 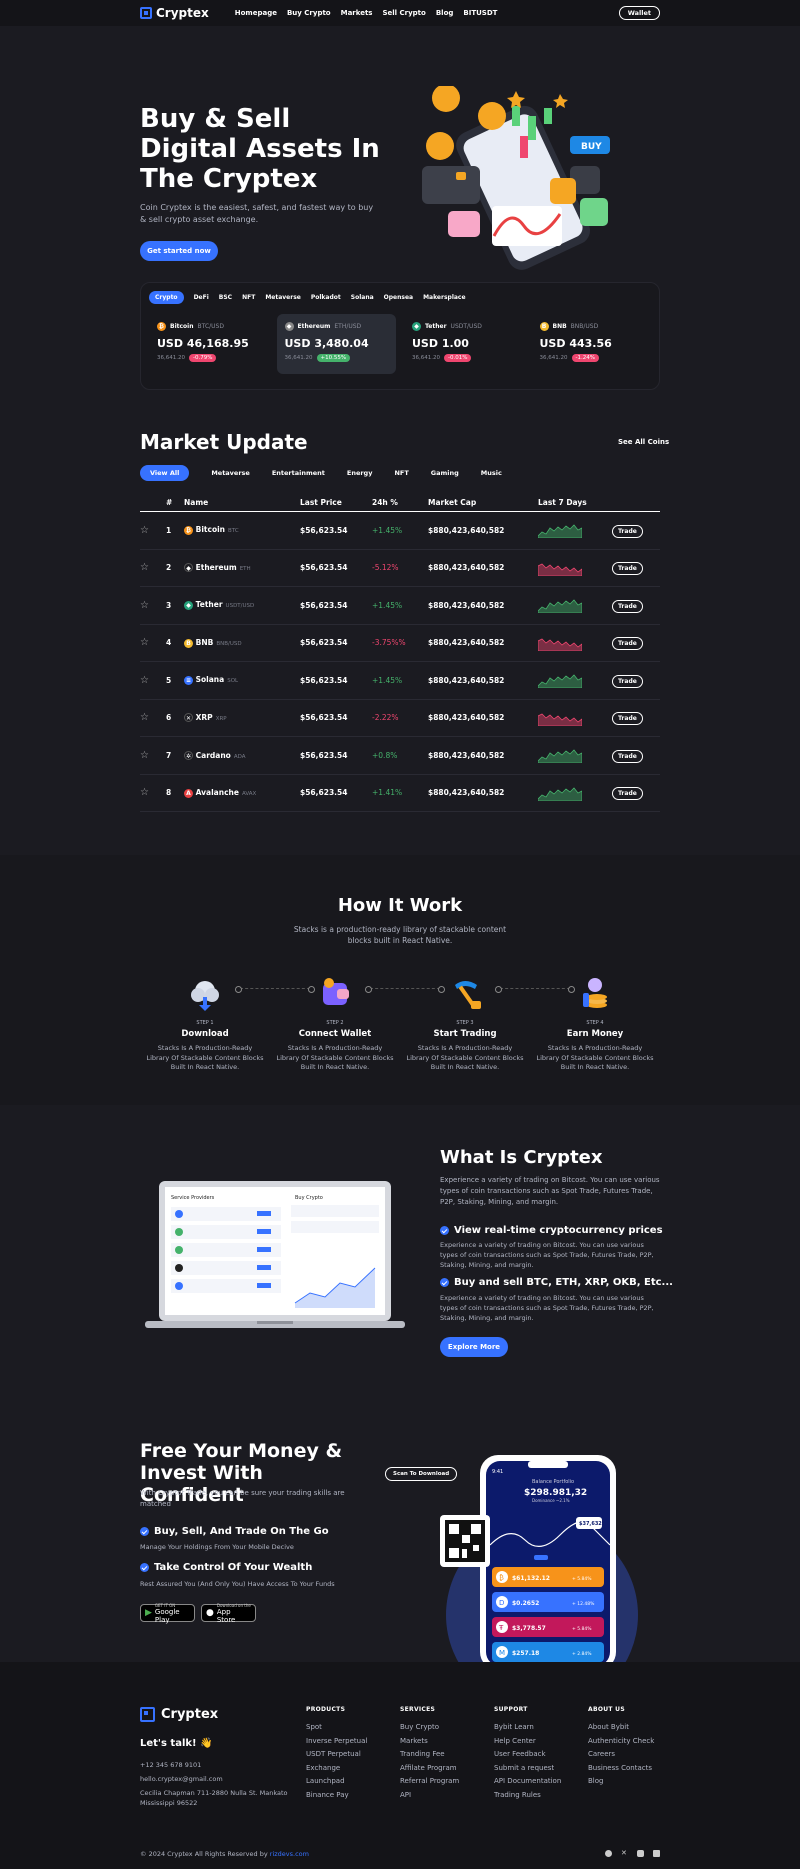 I want to click on nav-homepage: Homepage, so click(x=256, y=13).